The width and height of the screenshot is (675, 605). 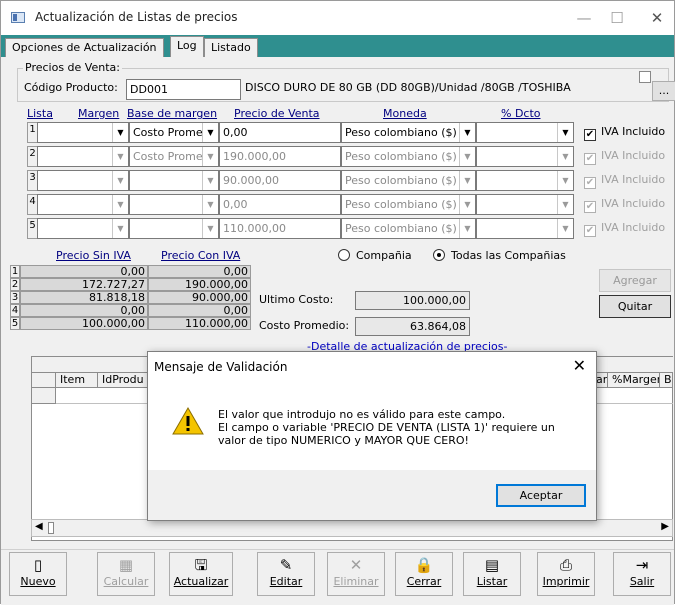 What do you see at coordinates (39, 526) in the screenshot?
I see `scroll-left-icon: ◀` at bounding box center [39, 526].